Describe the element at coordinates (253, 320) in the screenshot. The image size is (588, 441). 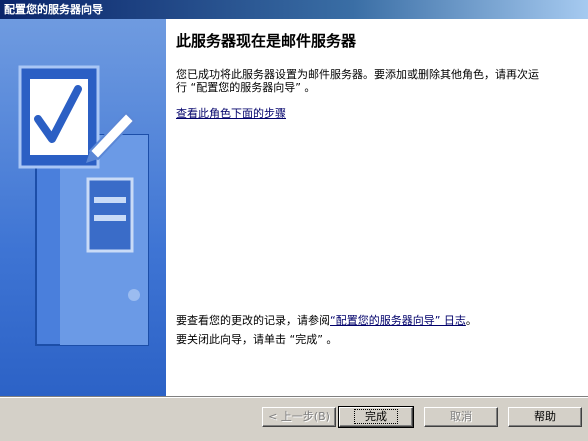
I see `log-line-prefix: 要查看您的更改的记录，请参阅` at that location.